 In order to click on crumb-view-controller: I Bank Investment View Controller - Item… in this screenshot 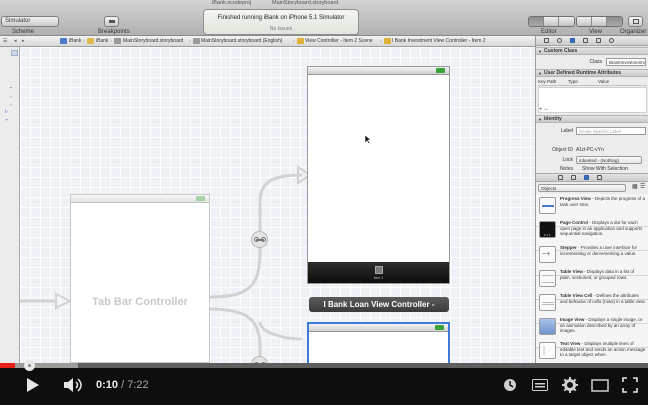, I will do `click(439, 41)`.